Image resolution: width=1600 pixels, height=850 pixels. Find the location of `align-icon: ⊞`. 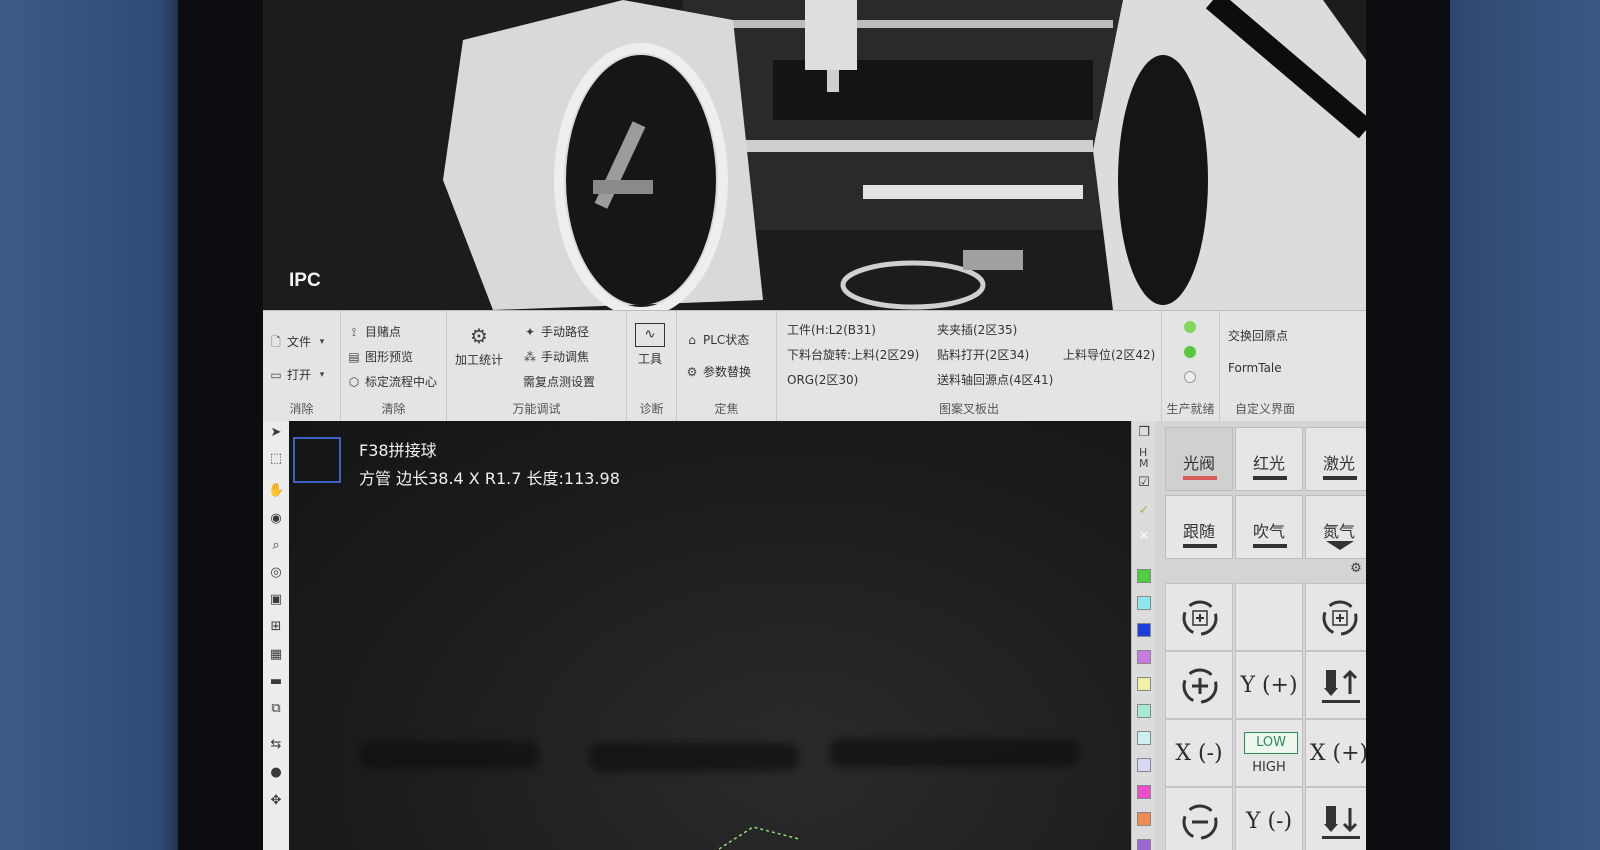

align-icon: ⊞ is located at coordinates (276, 627).